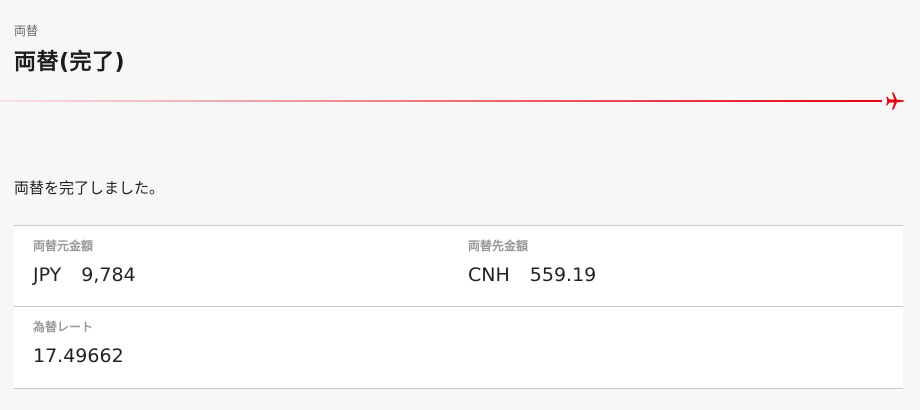  What do you see at coordinates (70, 62) in the screenshot?
I see `page-title: 両替(完了)` at bounding box center [70, 62].